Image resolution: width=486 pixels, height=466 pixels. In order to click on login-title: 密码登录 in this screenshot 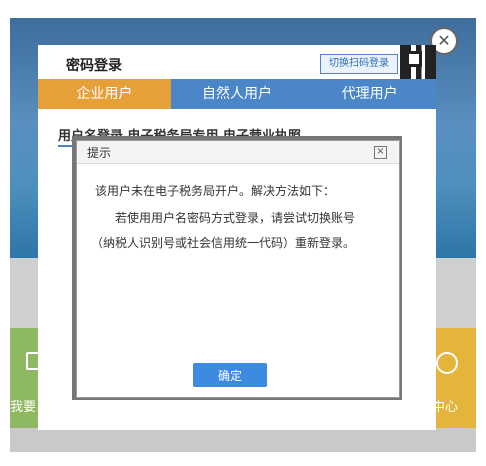, I will do `click(94, 66)`.